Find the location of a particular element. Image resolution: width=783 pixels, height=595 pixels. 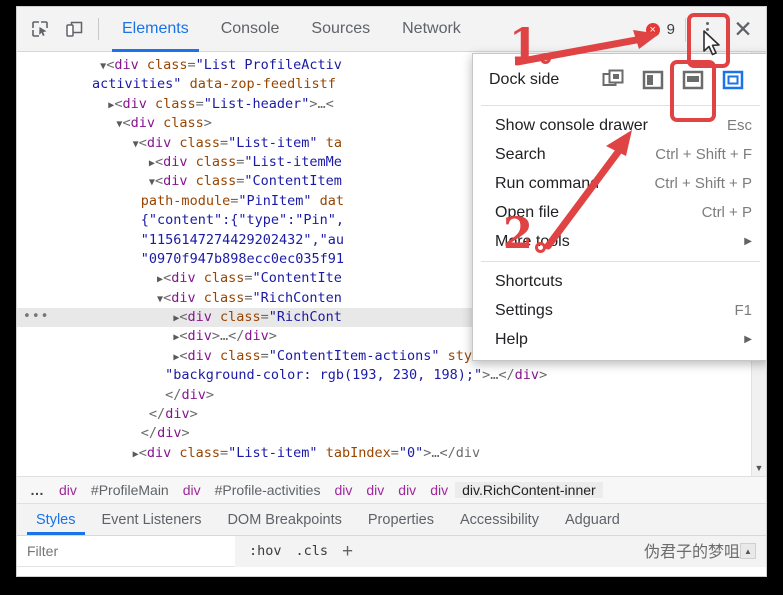

tab-properties: Properties is located at coordinates (401, 519).